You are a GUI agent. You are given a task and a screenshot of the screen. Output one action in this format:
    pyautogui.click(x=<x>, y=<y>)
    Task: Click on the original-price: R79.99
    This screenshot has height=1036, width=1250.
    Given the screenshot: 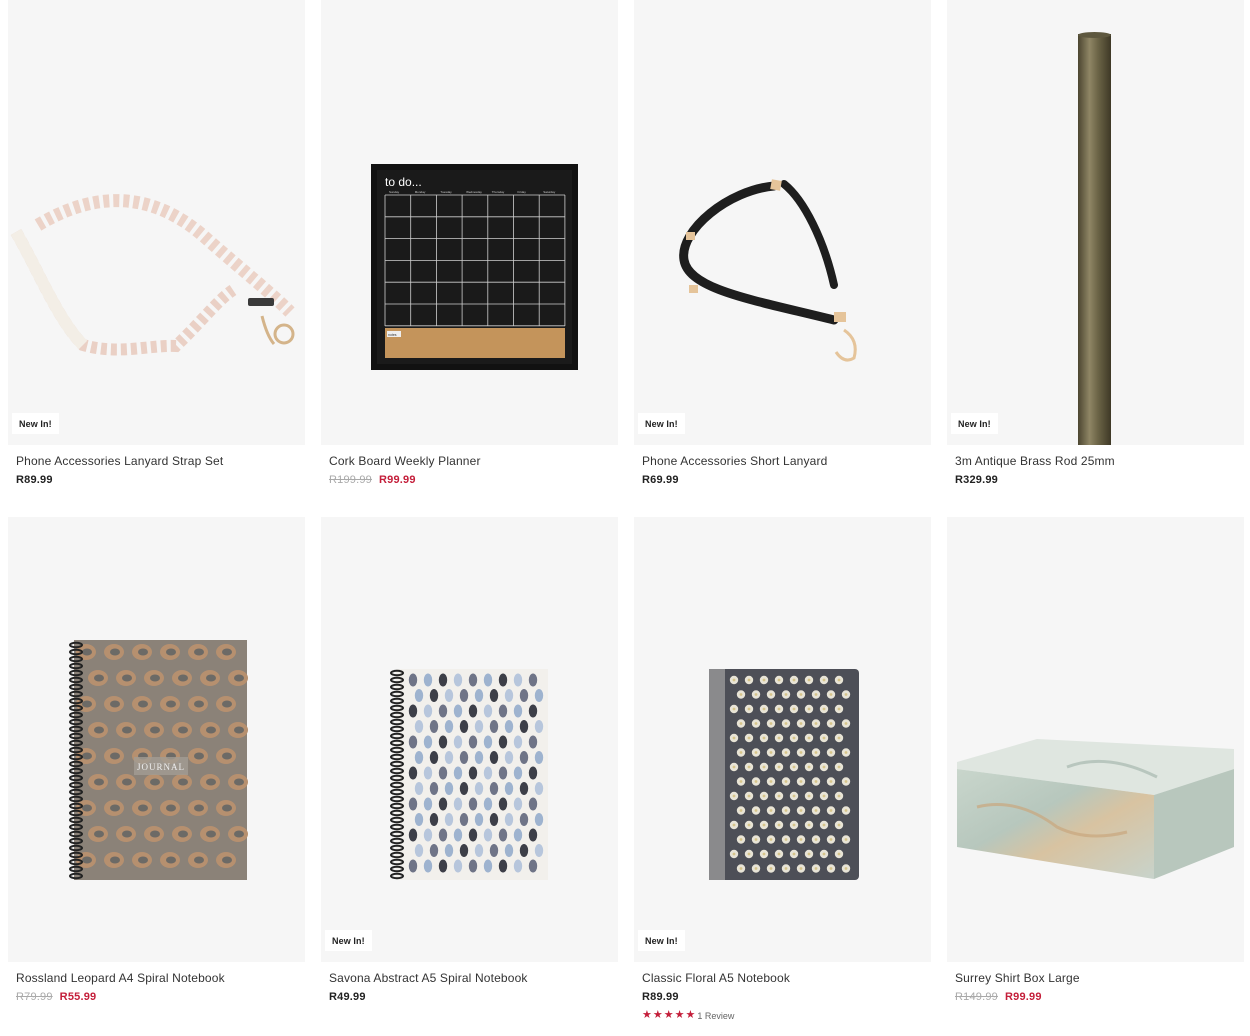 What is the action you would take?
    pyautogui.click(x=34, y=997)
    